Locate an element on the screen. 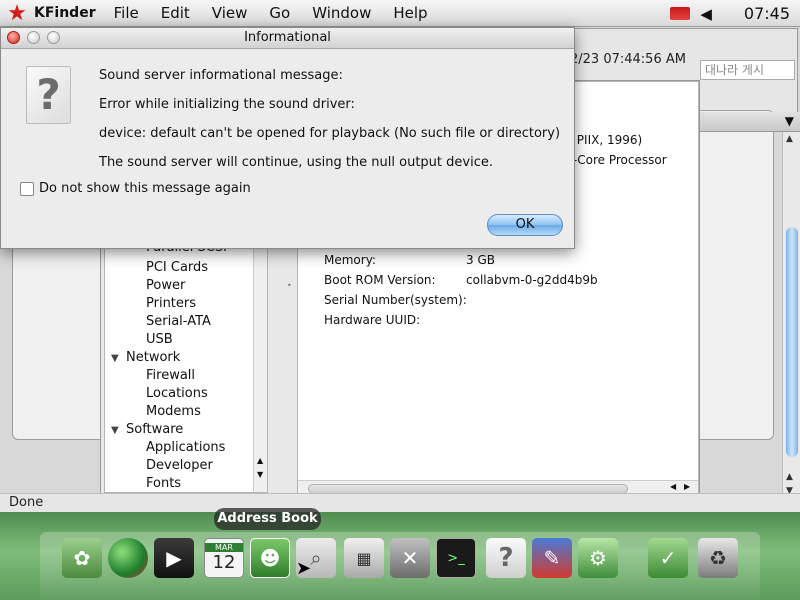 The image size is (800, 600). dialog-titlebar: Informational is located at coordinates (287, 38).